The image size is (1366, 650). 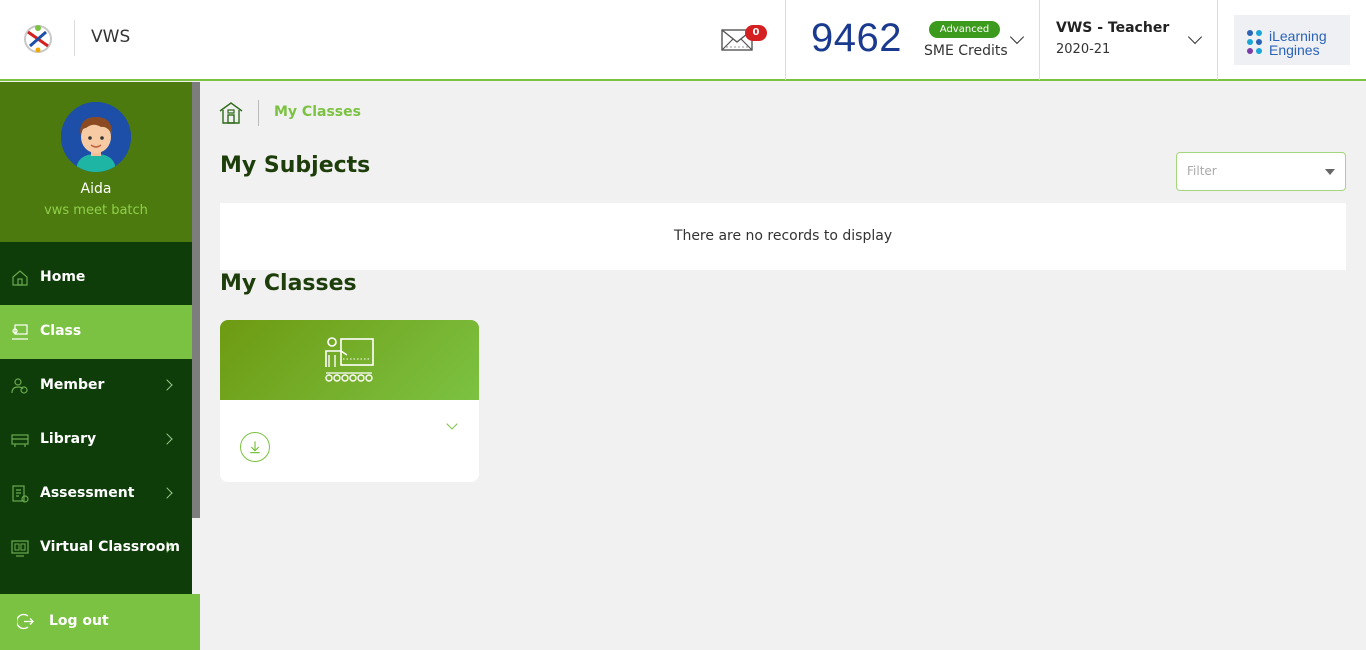 I want to click on academic-year: 2020-21, so click(x=1083, y=49).